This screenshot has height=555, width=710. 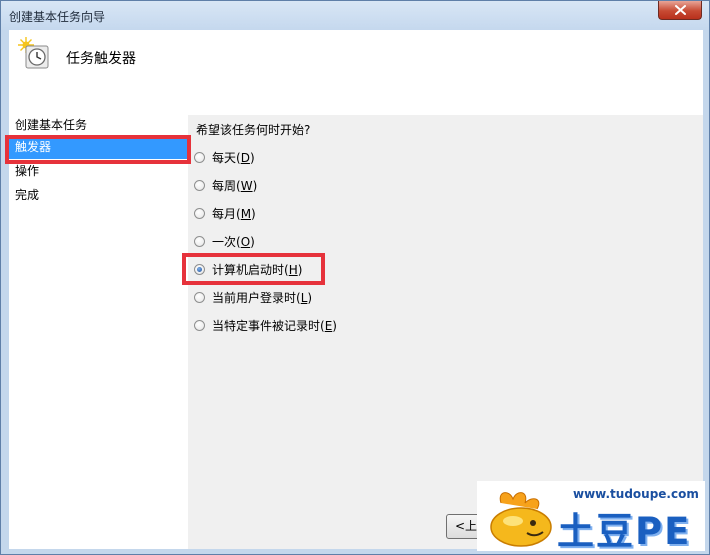 I want to click on radio-once: 一次(O), so click(x=224, y=241).